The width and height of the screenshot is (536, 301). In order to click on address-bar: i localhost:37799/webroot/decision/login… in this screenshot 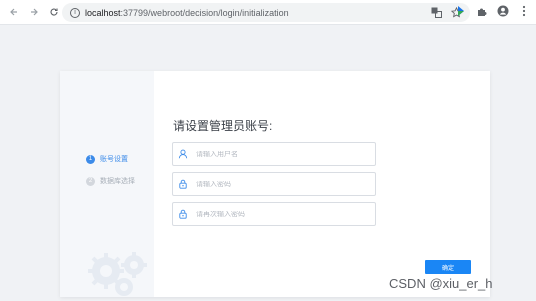, I will do `click(266, 12)`.